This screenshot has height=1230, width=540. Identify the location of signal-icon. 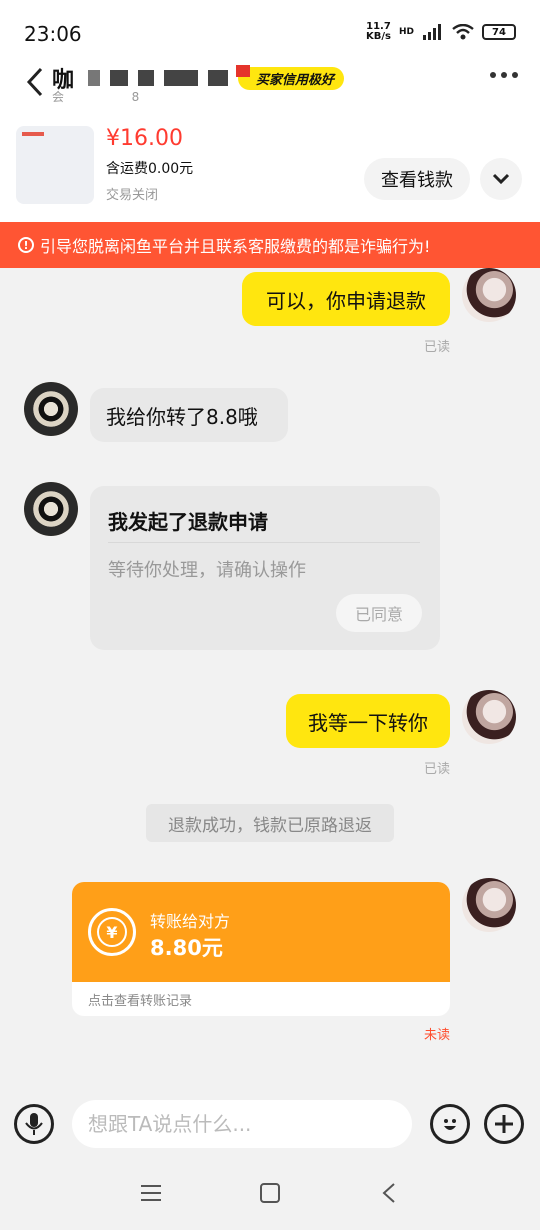
(432, 32).